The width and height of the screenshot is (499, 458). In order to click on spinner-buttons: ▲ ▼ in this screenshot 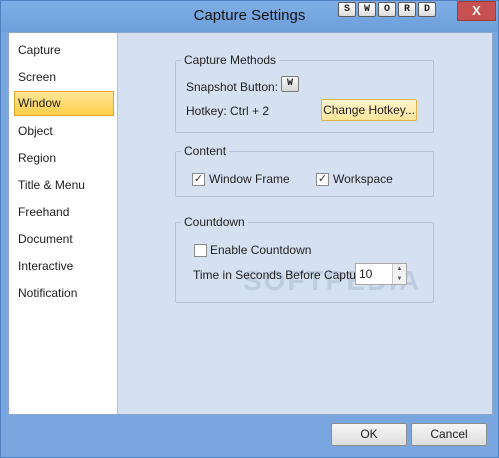, I will do `click(399, 274)`.